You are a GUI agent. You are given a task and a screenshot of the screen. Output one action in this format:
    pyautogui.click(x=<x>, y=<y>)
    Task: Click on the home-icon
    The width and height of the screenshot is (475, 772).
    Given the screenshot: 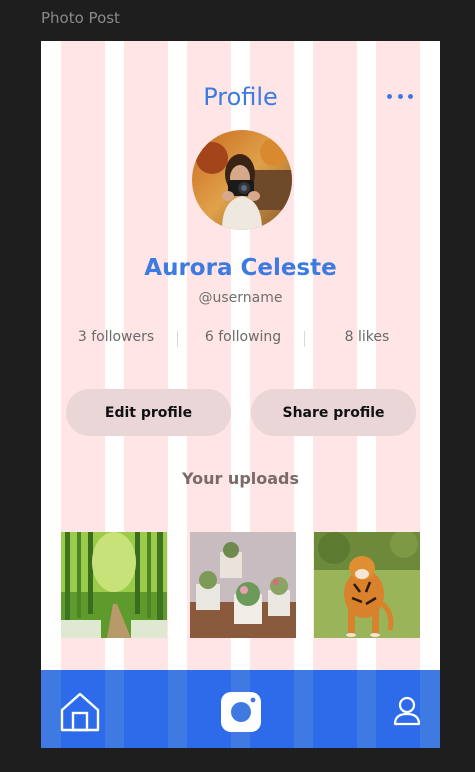 What is the action you would take?
    pyautogui.click(x=80, y=712)
    